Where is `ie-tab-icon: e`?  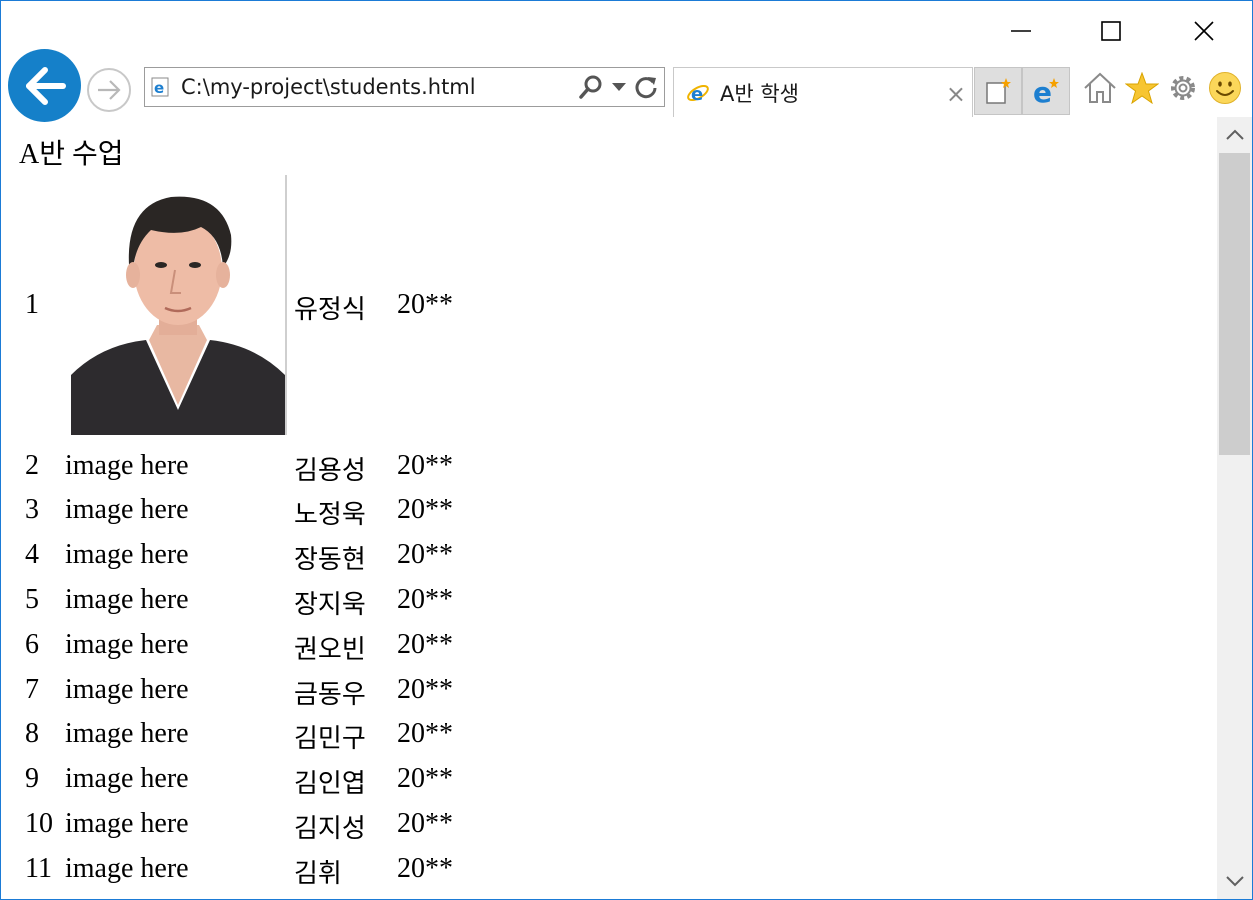 ie-tab-icon: e is located at coordinates (698, 95).